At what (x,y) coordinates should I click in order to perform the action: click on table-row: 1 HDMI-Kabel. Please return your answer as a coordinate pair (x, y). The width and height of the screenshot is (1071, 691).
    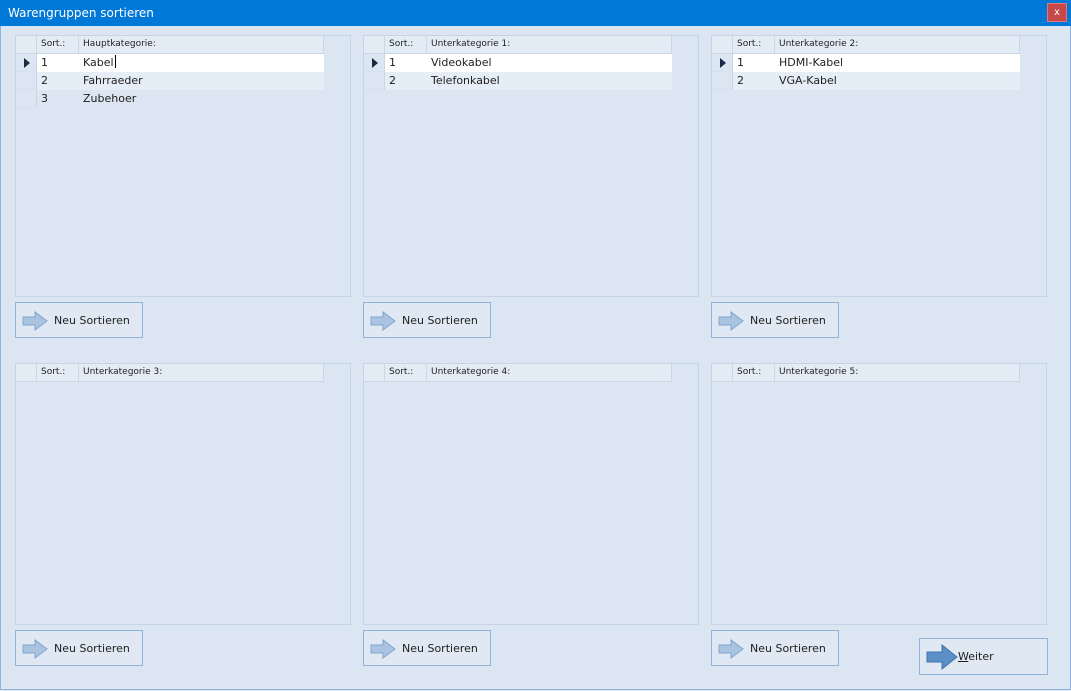
    Looking at the image, I should click on (866, 63).